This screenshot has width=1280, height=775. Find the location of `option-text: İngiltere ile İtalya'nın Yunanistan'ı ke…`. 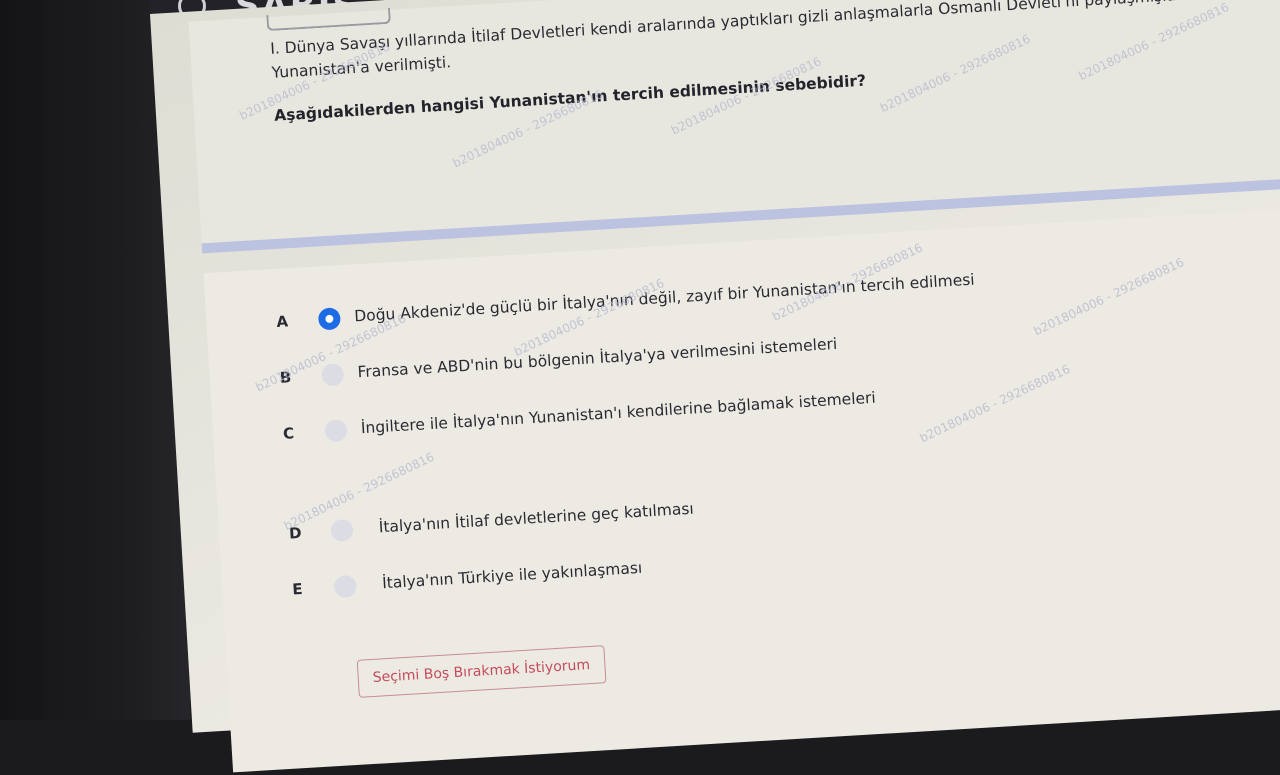

option-text: İngiltere ile İtalya'nın Yunanistan'ı ke… is located at coordinates (618, 413).